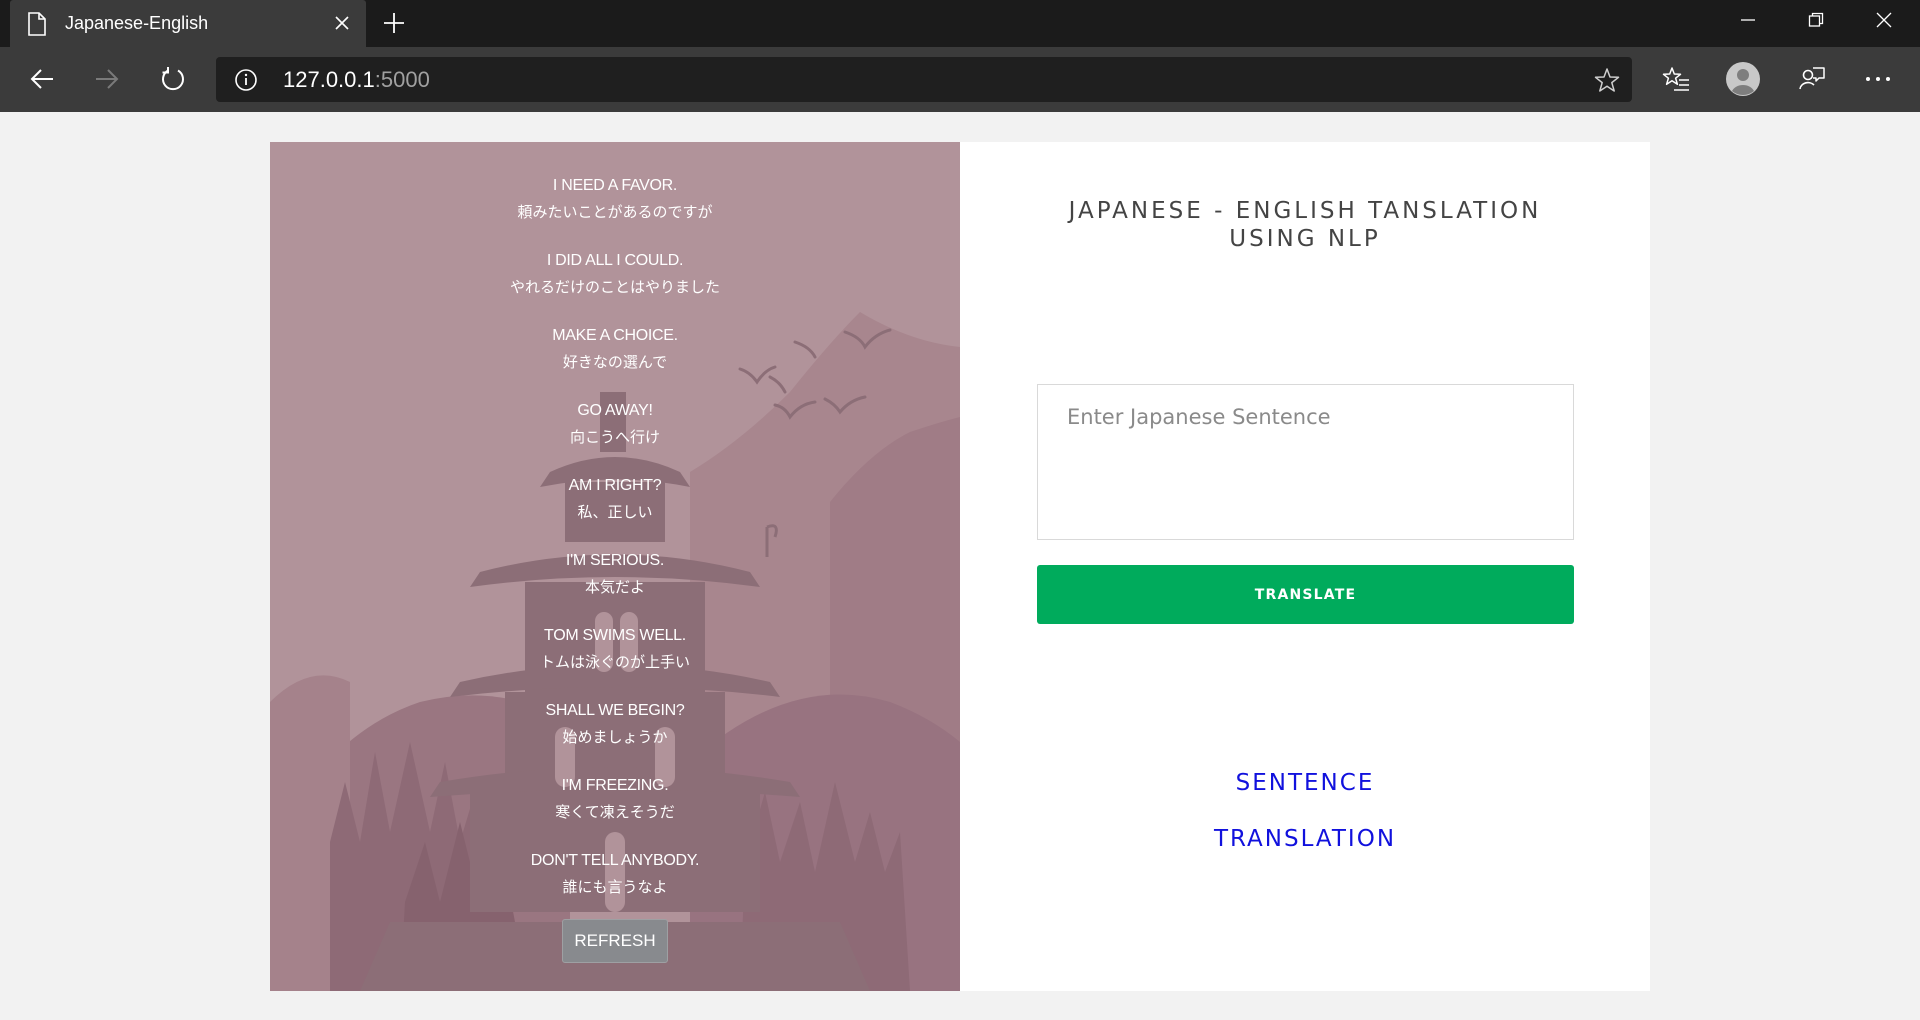 The width and height of the screenshot is (1920, 1020). I want to click on phrase-item: GO AWAY! 向こうへ行け, so click(615, 438).